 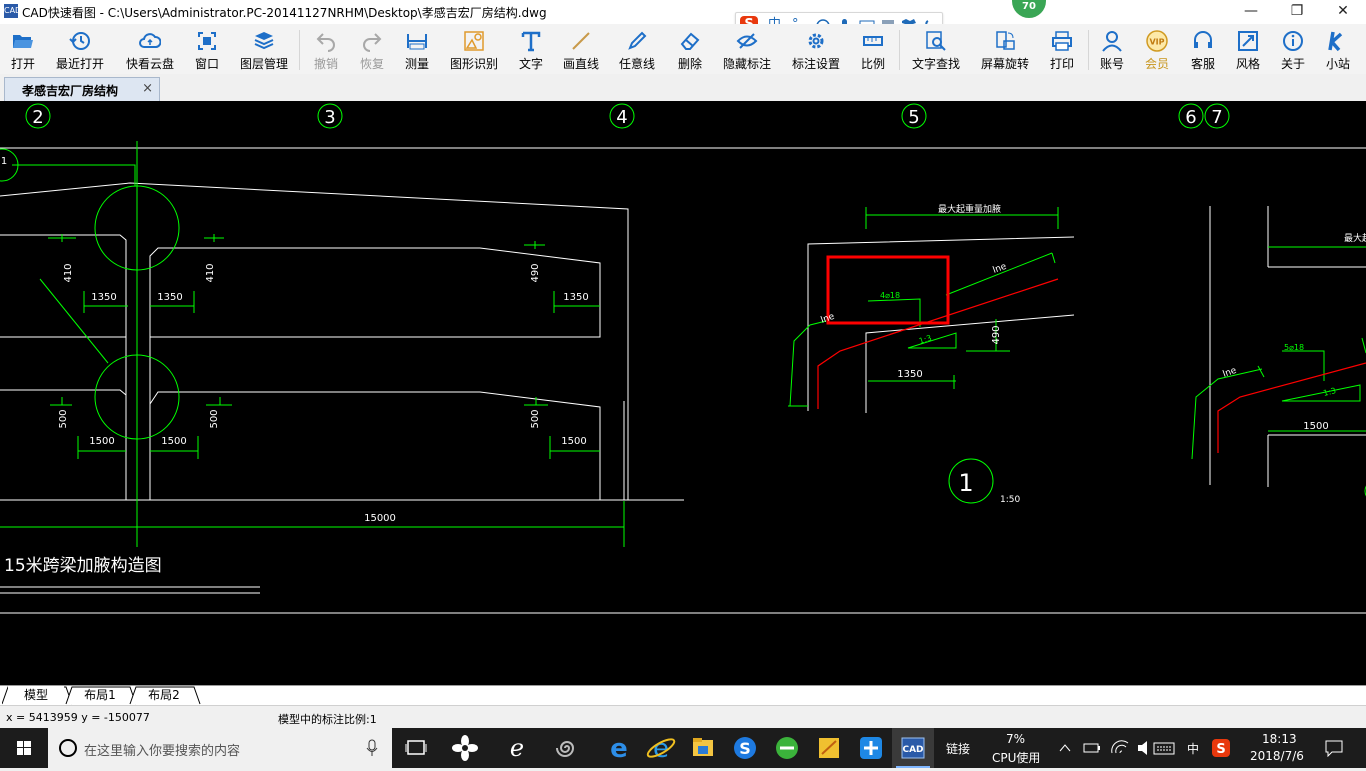 I want to click on taskbar-app-cad-viewer: CAD, so click(x=913, y=748).